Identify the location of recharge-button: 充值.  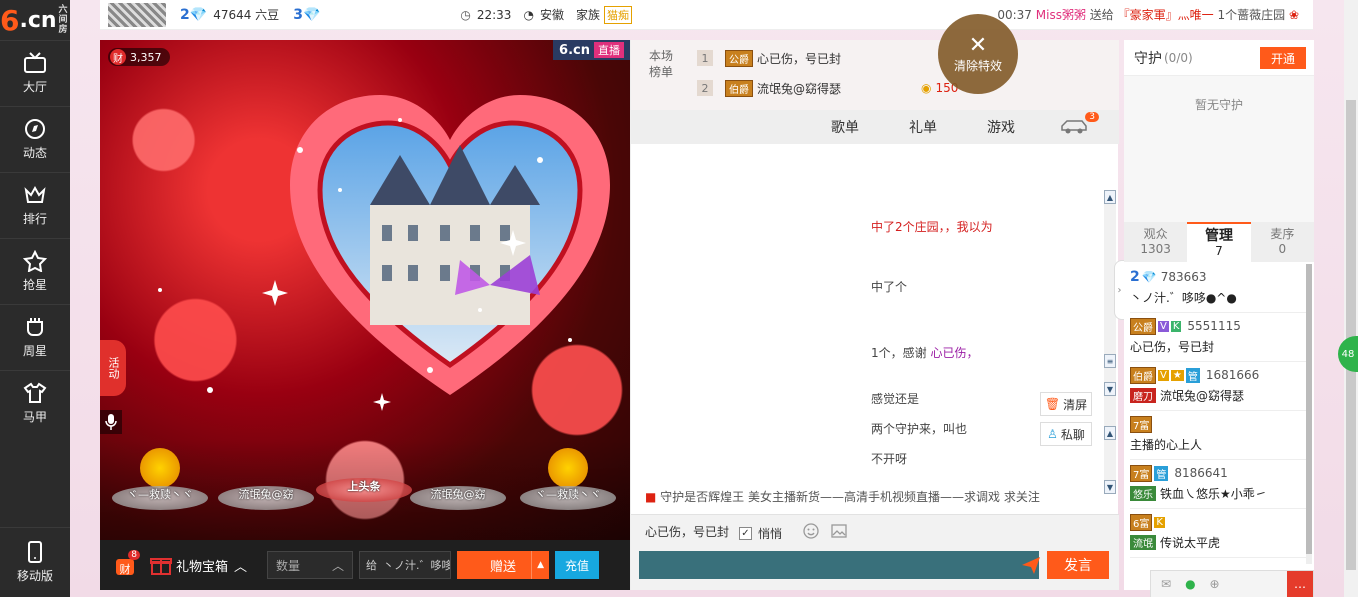
(577, 565).